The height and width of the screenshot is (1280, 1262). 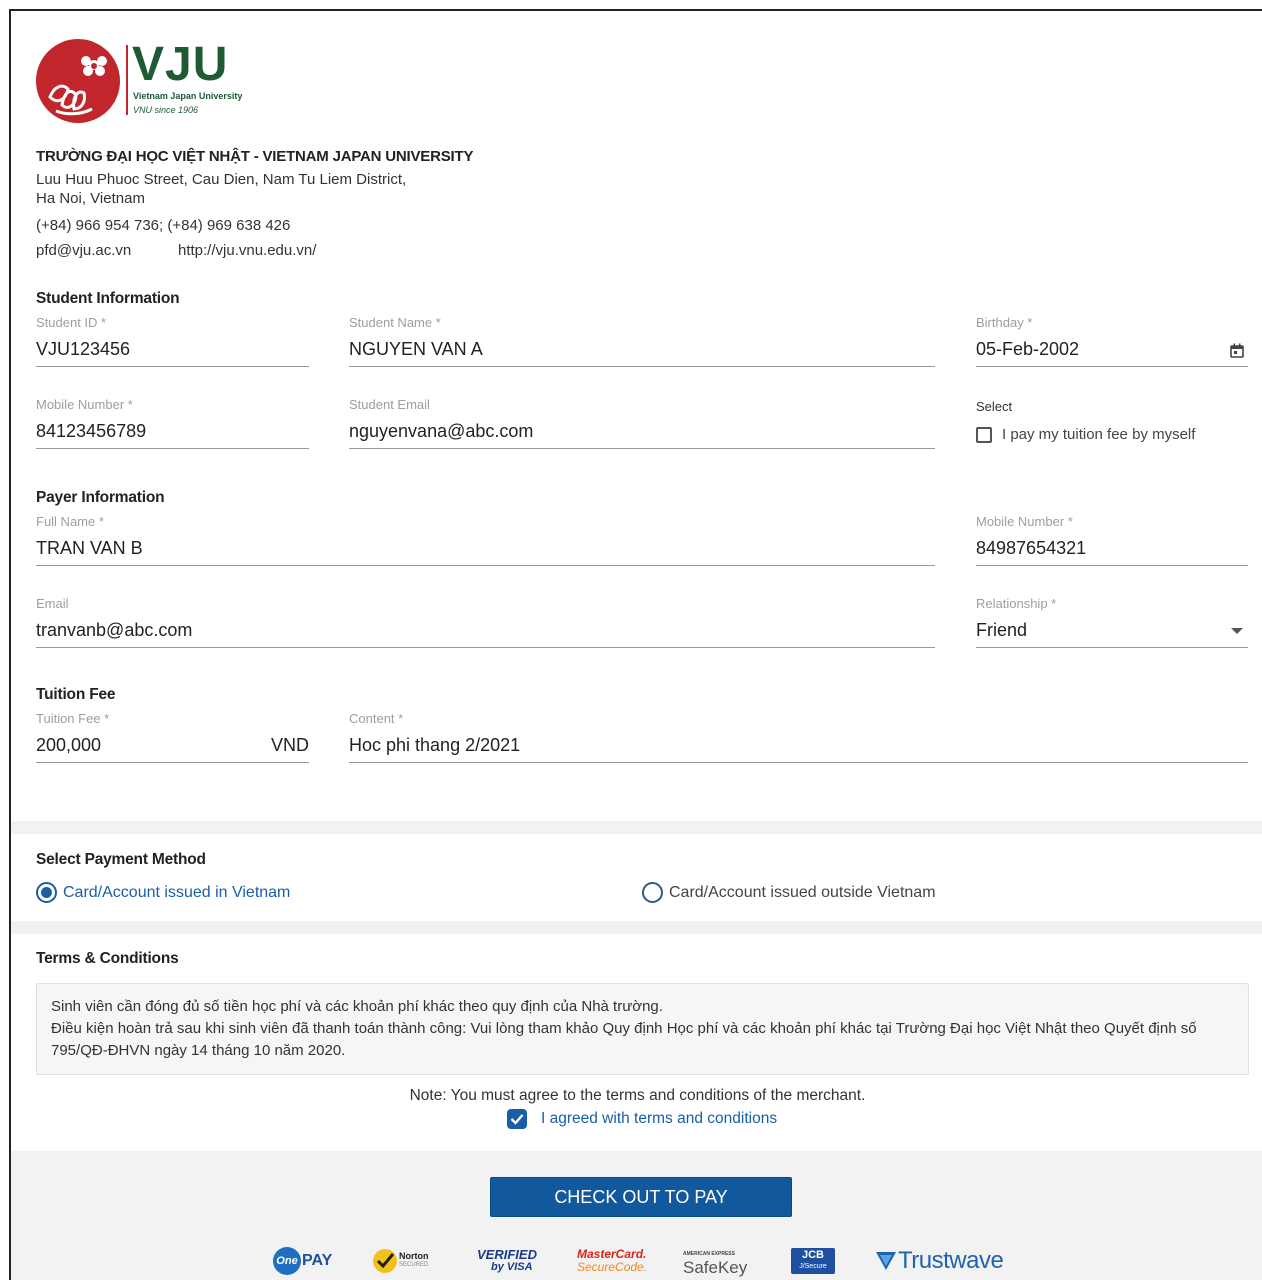 What do you see at coordinates (172, 341) in the screenshot?
I see `student-id-field: Student ID * VJU123456` at bounding box center [172, 341].